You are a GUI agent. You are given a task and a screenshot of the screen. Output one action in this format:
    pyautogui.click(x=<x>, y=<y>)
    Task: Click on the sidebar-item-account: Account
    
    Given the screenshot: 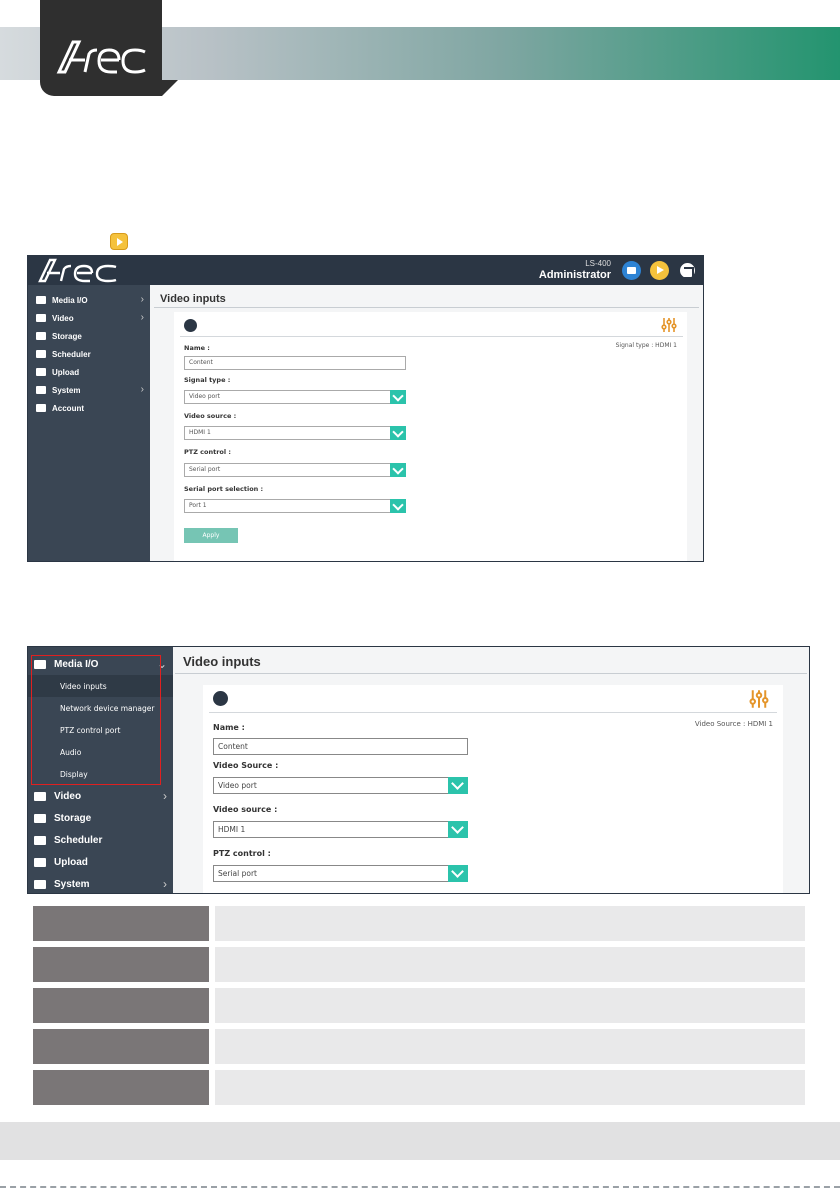 What is the action you would take?
    pyautogui.click(x=89, y=408)
    